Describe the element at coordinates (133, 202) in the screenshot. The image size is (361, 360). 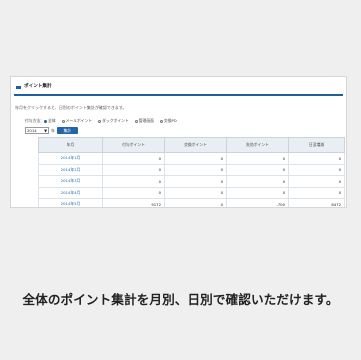
I see `grant-cell: 9172` at that location.